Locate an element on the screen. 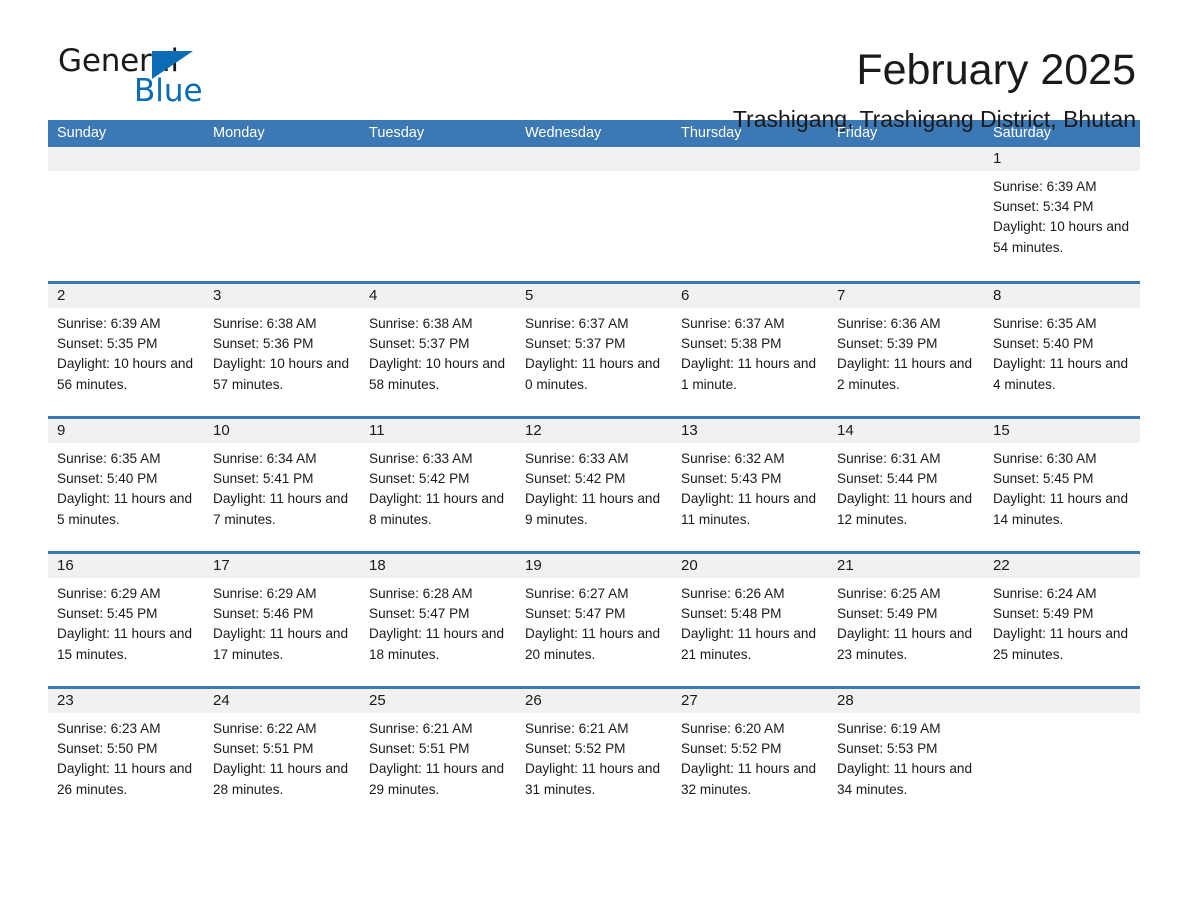 Image resolution: width=1188 pixels, height=918 pixels. sunset-text: Sunset: 5:35 PM is located at coordinates (107, 344).